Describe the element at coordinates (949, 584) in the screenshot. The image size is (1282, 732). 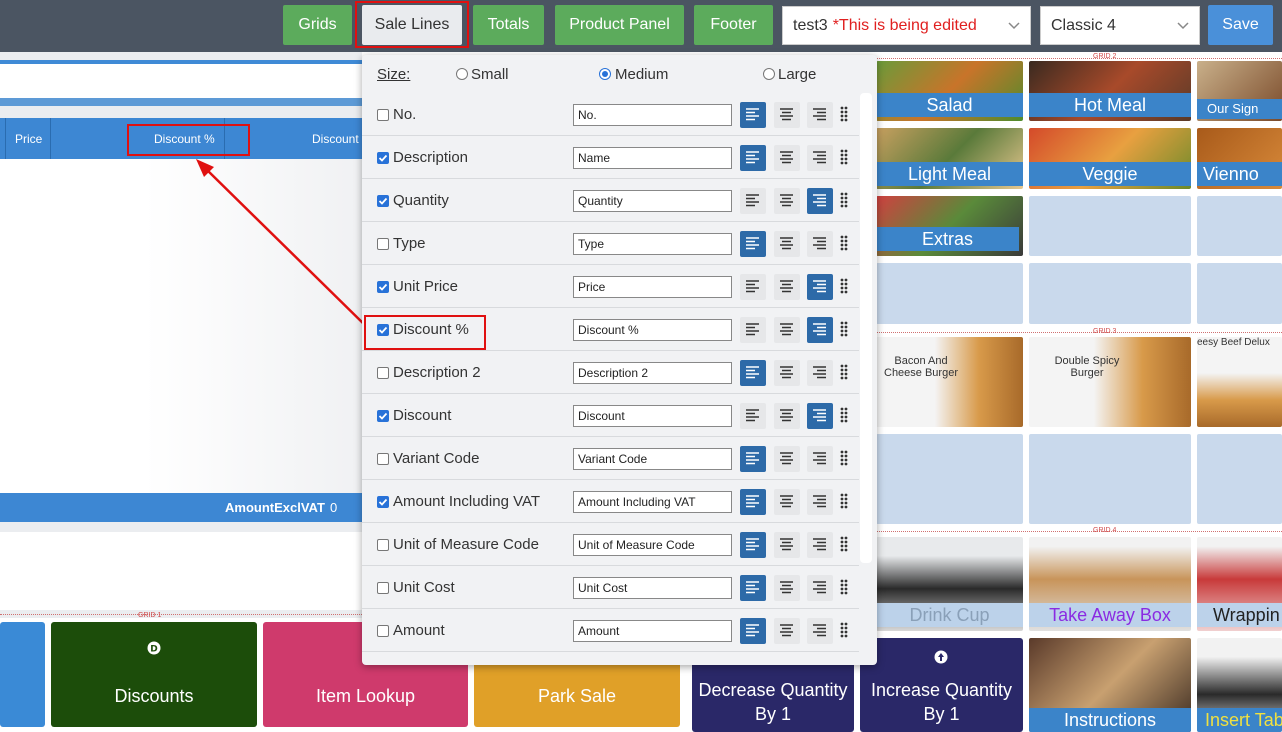
I see `tile-drink-cup: Drink Cup` at that location.